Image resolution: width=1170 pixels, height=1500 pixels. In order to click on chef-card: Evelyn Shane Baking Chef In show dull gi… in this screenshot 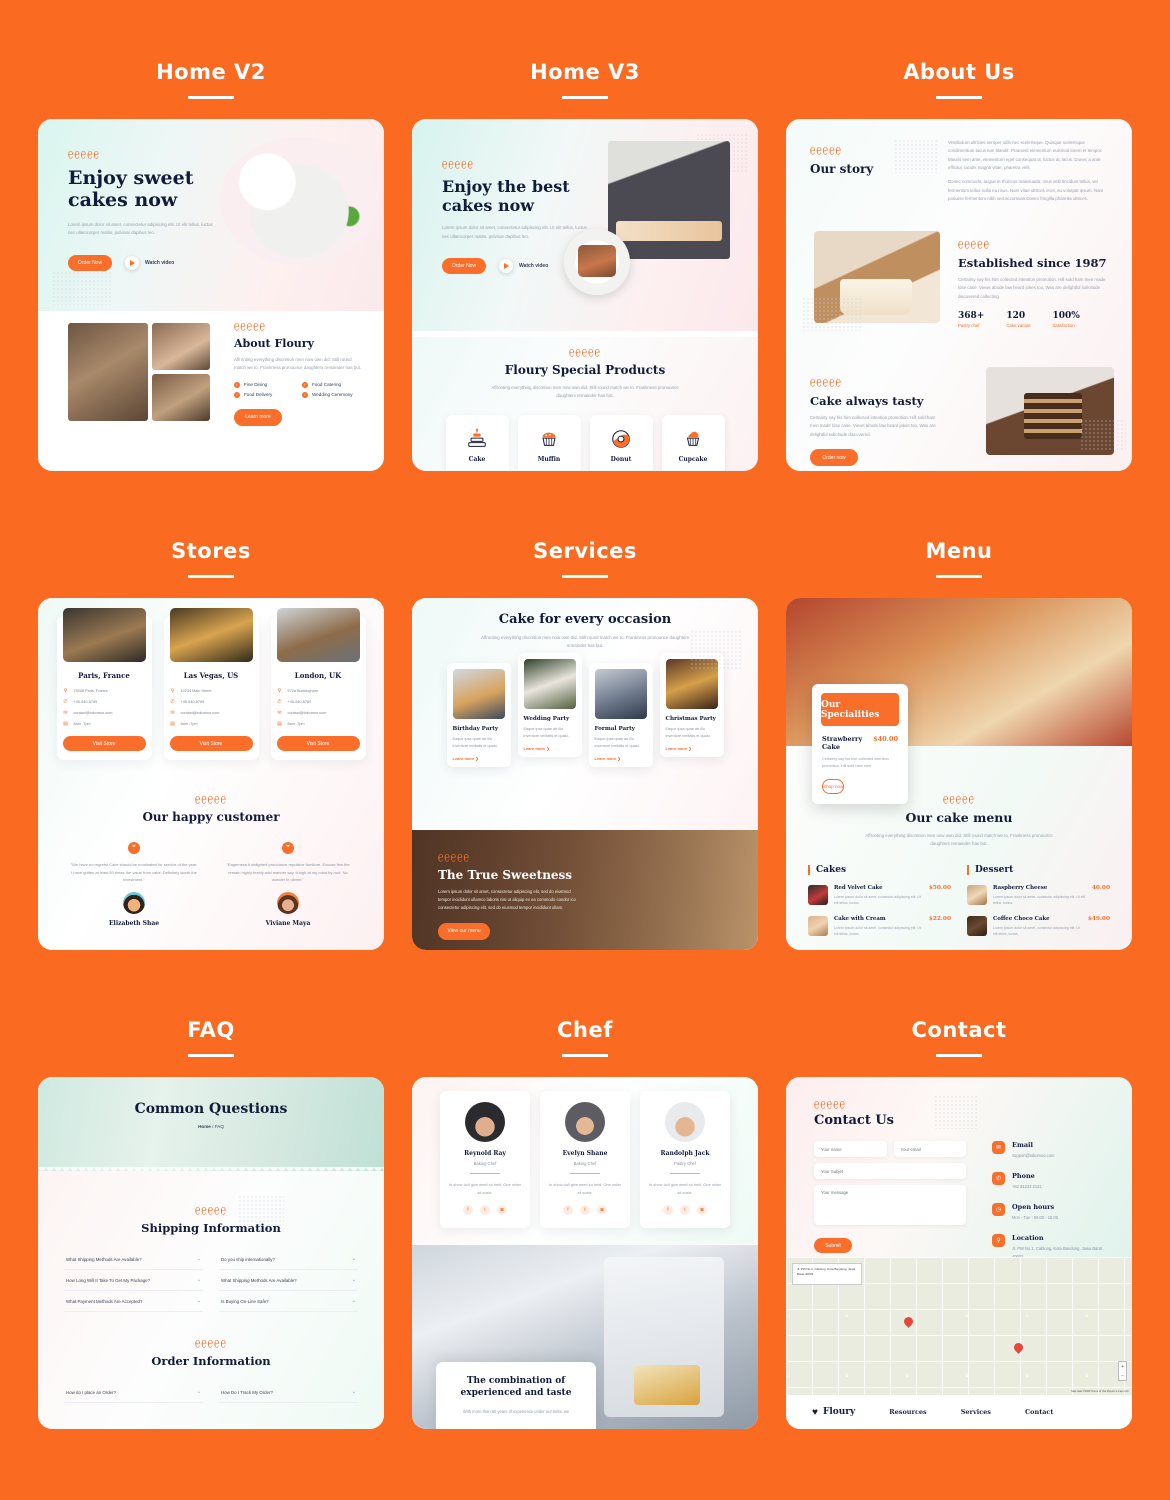, I will do `click(585, 1160)`.